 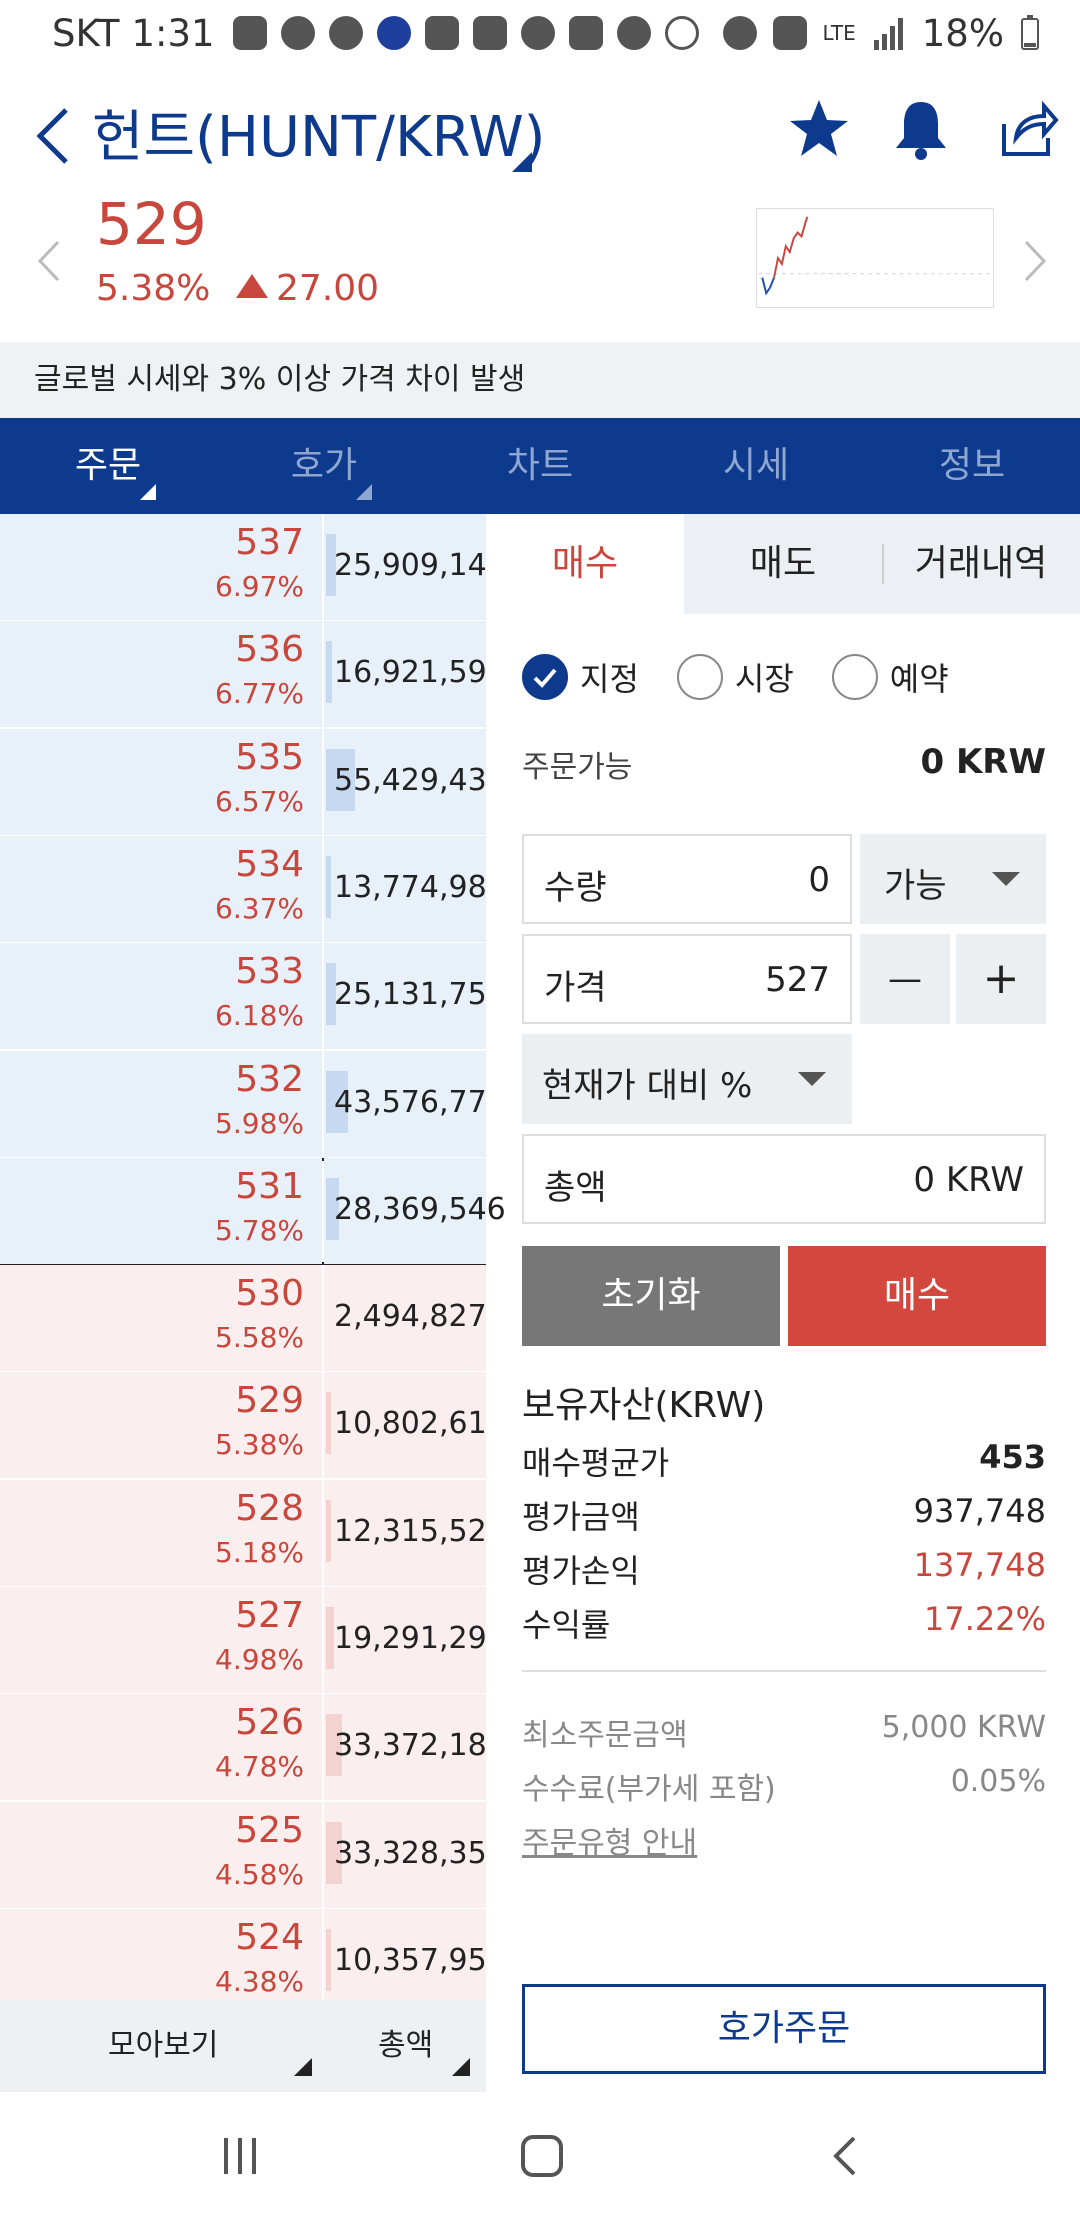 I want to click on price-cell: 528 5.18%, so click(x=161, y=1532).